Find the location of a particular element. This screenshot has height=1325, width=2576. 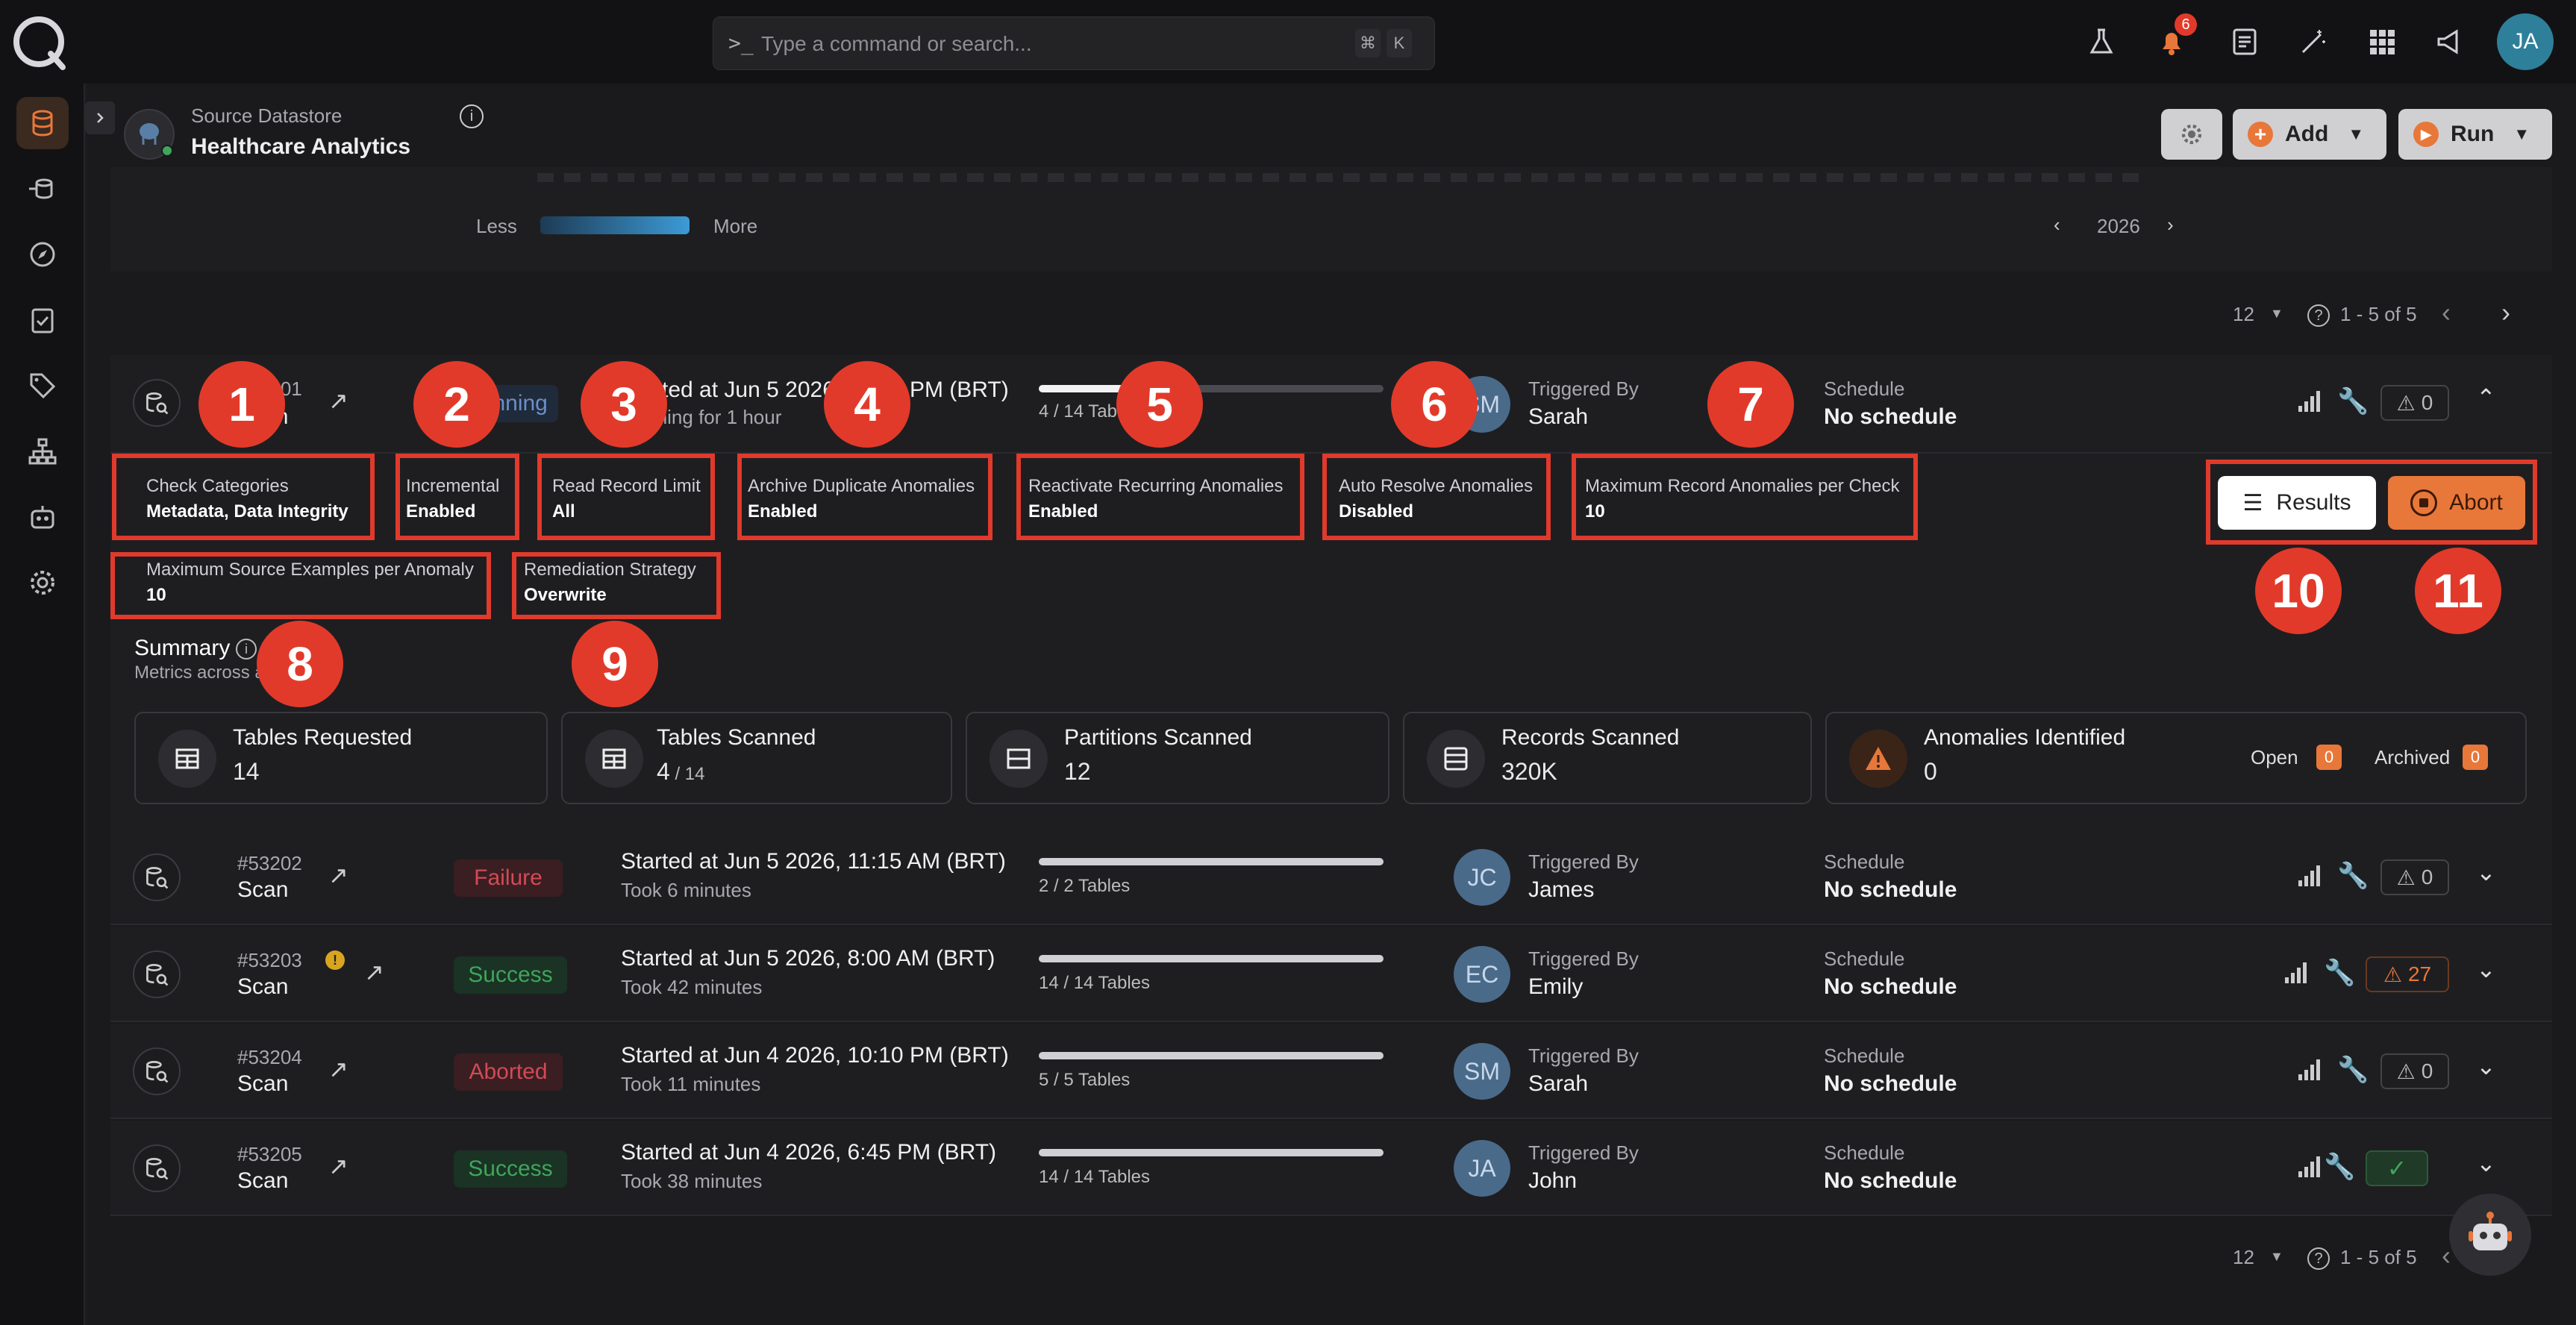

user-avatar: JA is located at coordinates (2525, 41).